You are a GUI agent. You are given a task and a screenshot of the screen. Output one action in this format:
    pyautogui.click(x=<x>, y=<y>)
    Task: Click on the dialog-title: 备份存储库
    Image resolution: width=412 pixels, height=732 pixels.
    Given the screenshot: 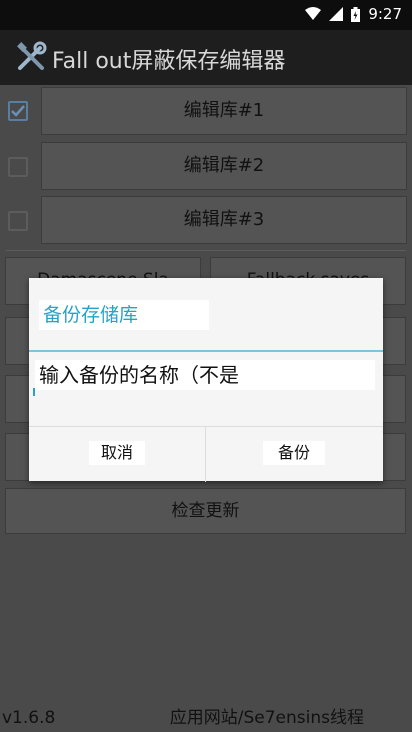 What is the action you would take?
    pyautogui.click(x=124, y=315)
    